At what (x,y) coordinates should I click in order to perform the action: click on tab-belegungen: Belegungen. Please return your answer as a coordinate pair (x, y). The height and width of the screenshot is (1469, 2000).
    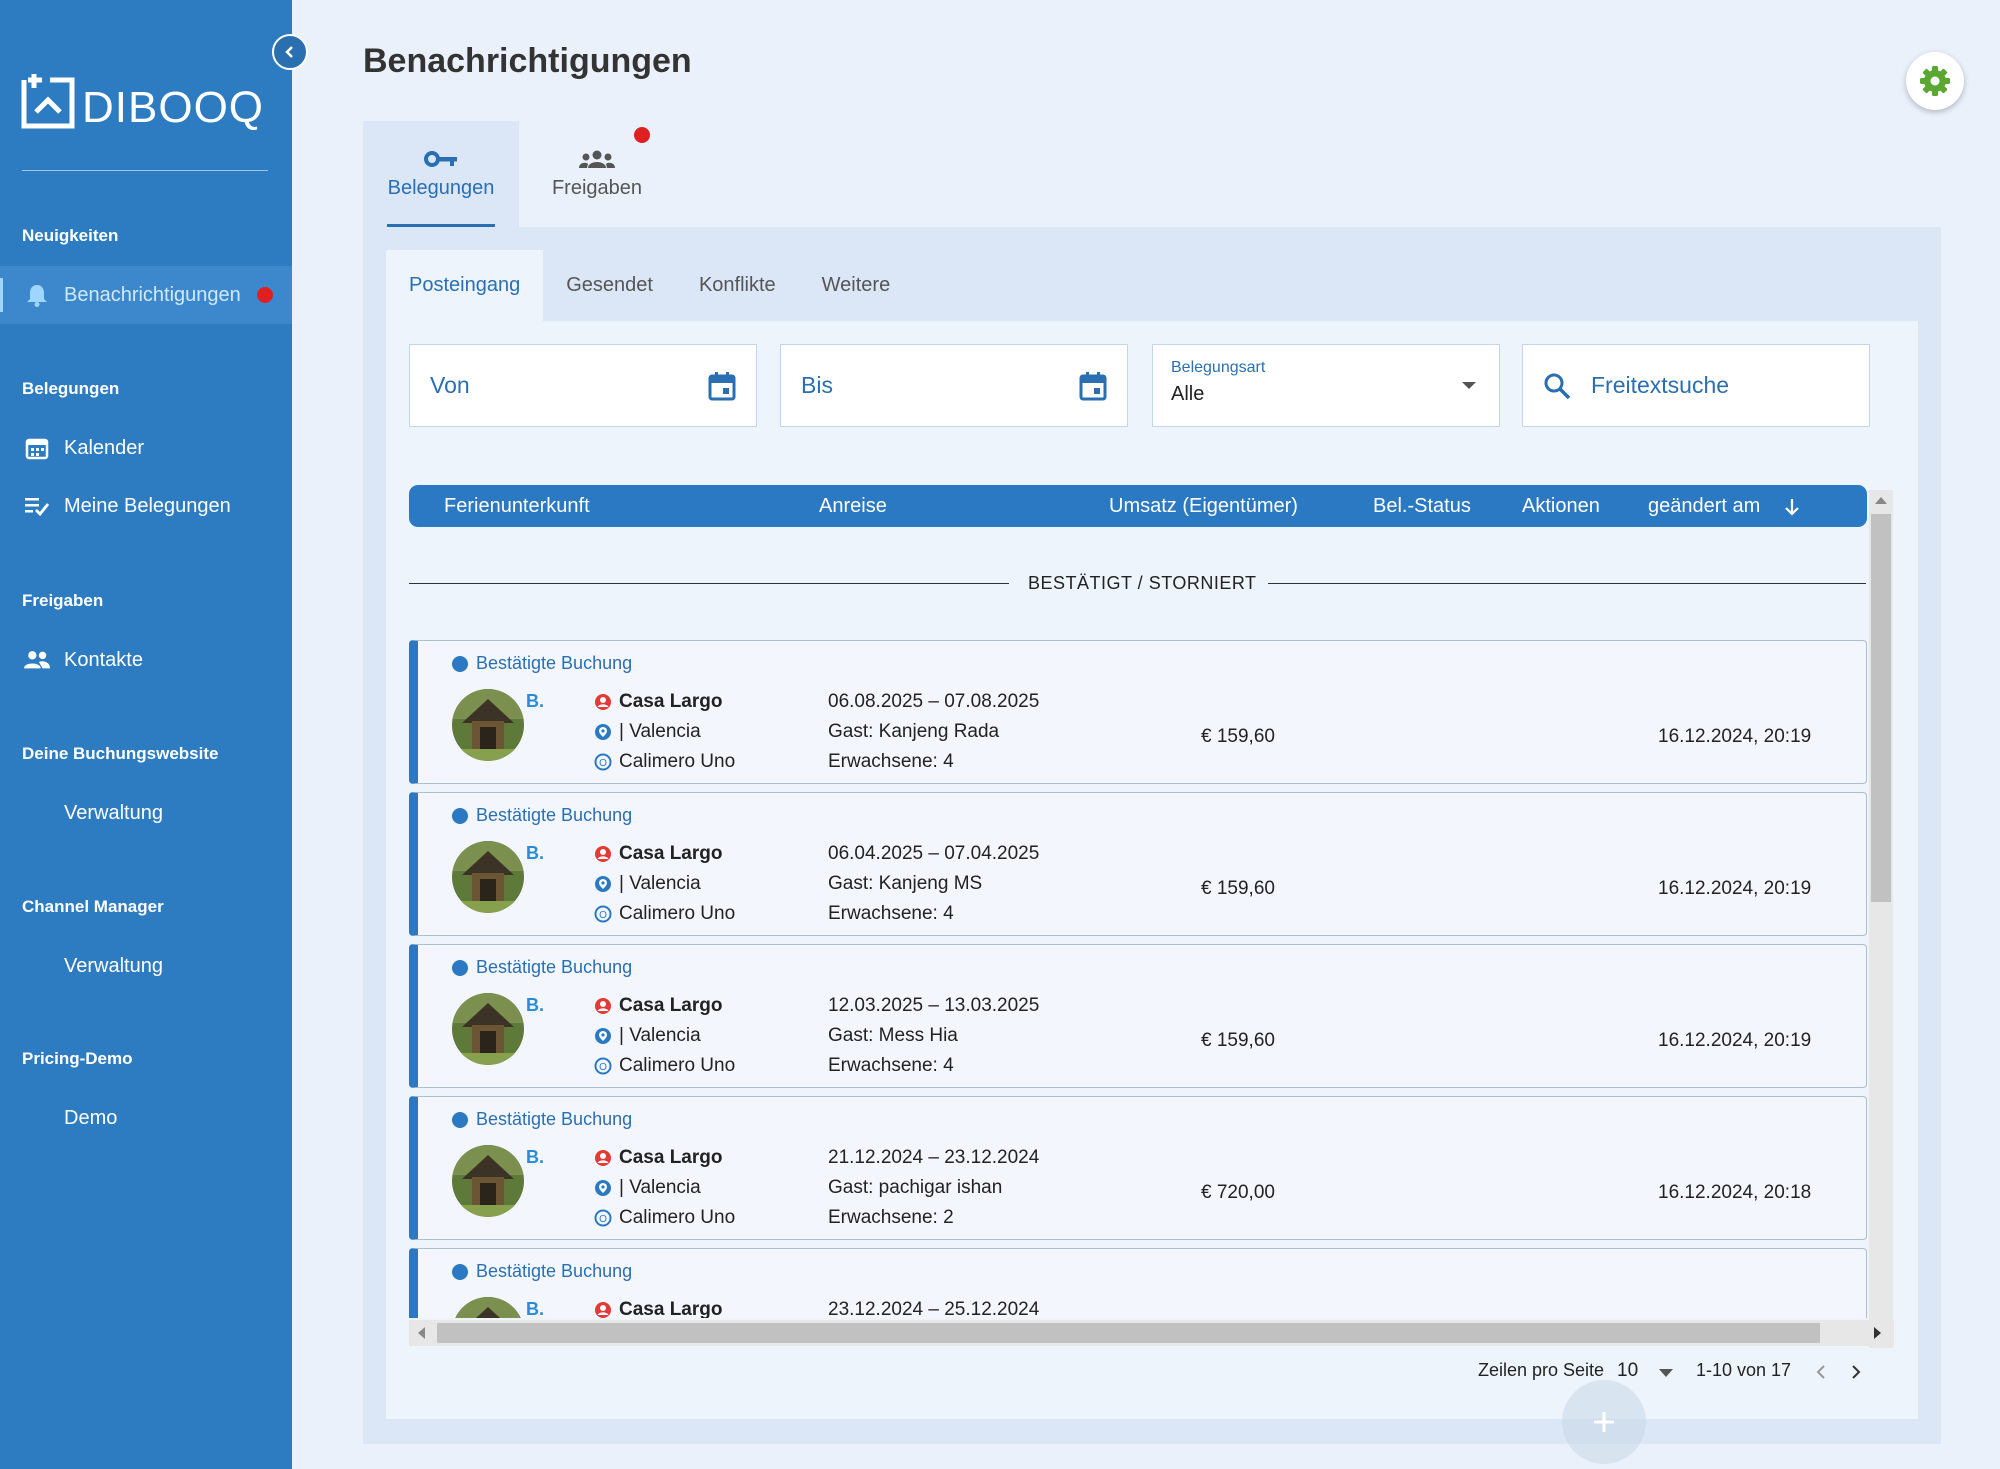
    Looking at the image, I should click on (441, 174).